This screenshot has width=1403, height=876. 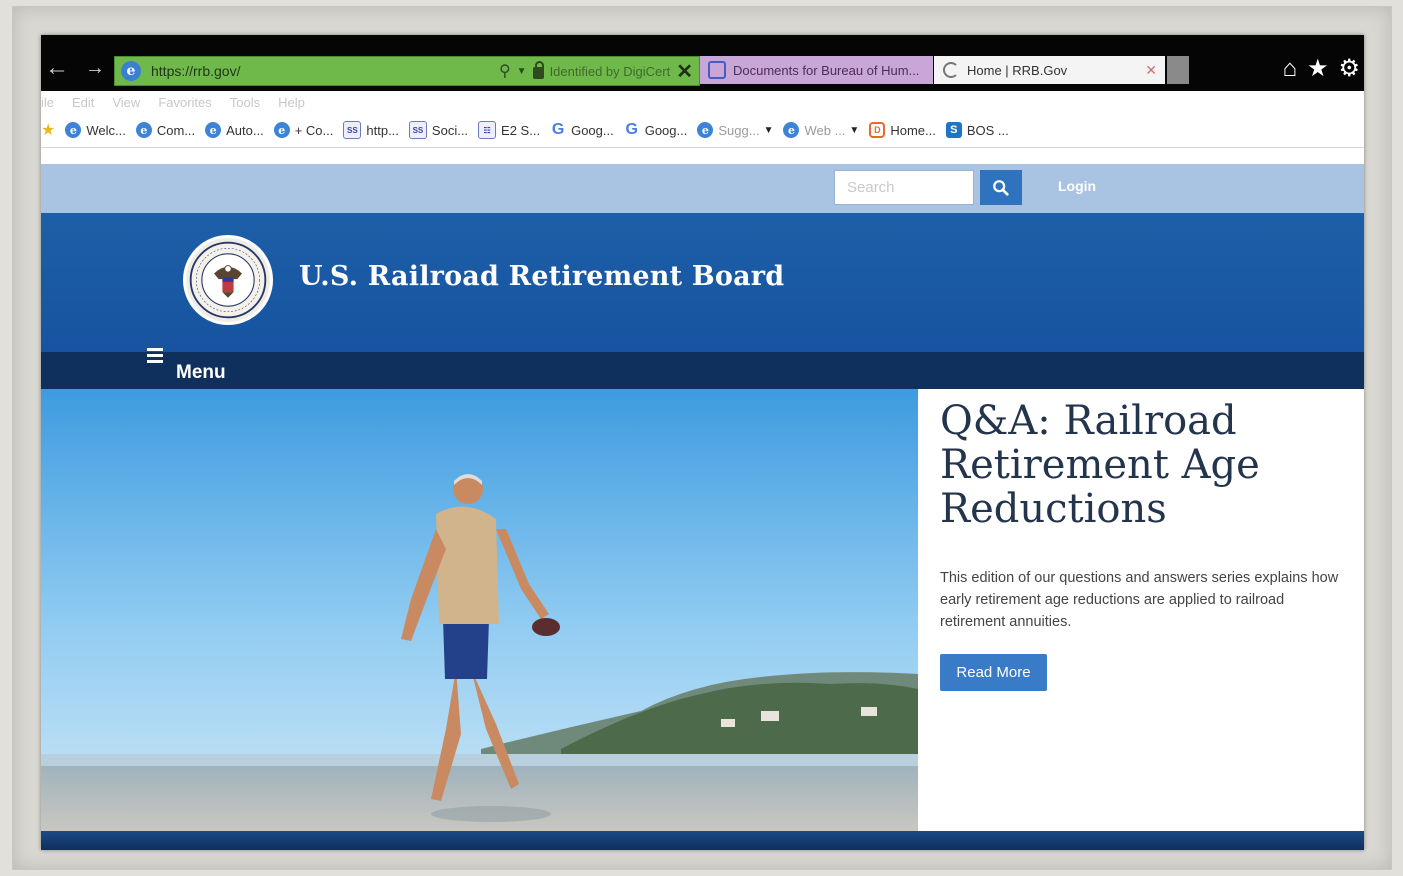 What do you see at coordinates (541, 276) in the screenshot?
I see `site-title: U.S. Railroad Retirement Board` at bounding box center [541, 276].